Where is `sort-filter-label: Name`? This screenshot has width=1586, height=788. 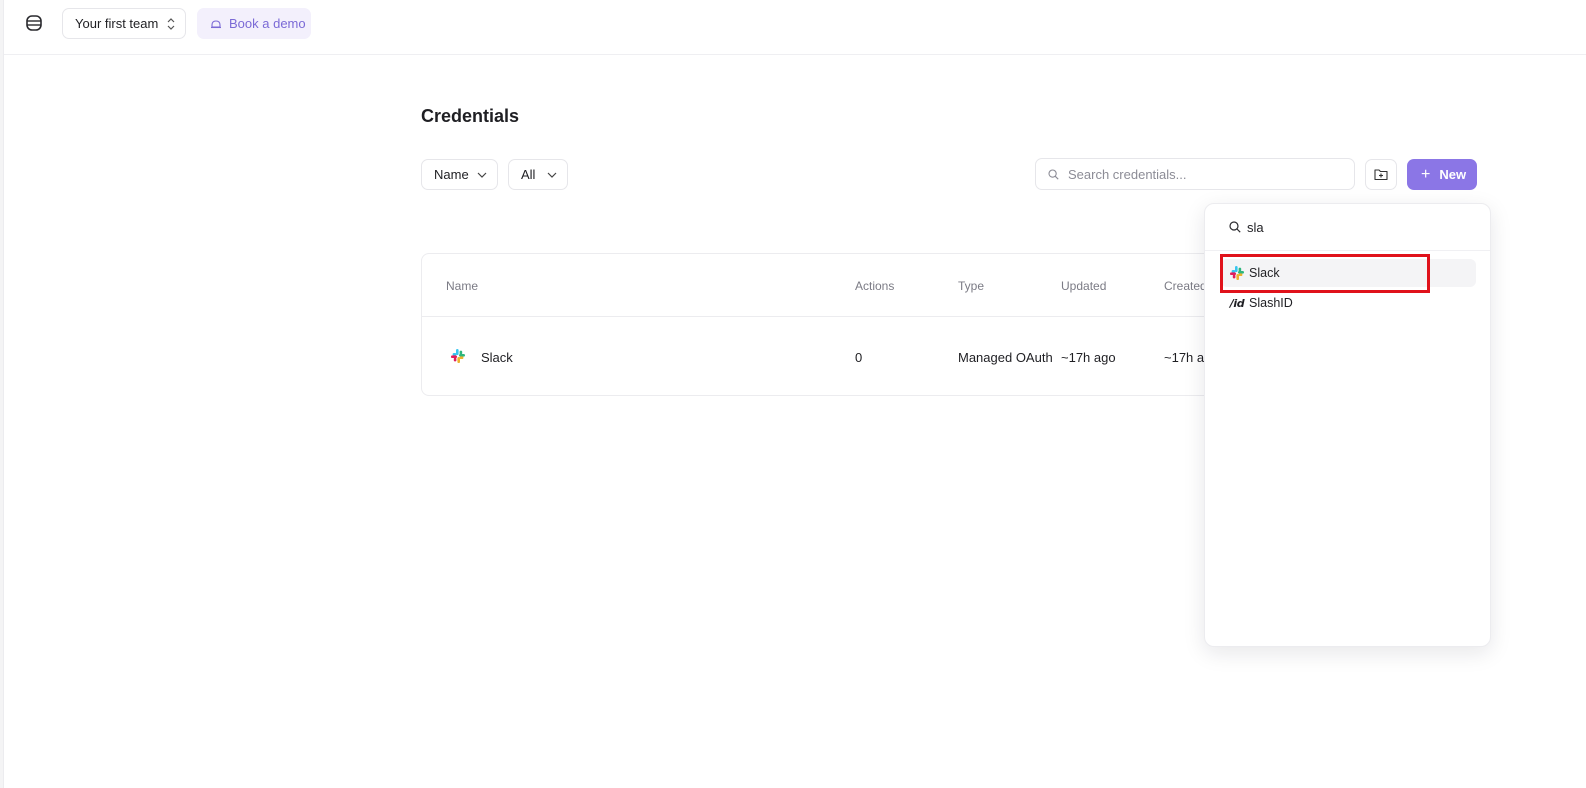
sort-filter-label: Name is located at coordinates (451, 174).